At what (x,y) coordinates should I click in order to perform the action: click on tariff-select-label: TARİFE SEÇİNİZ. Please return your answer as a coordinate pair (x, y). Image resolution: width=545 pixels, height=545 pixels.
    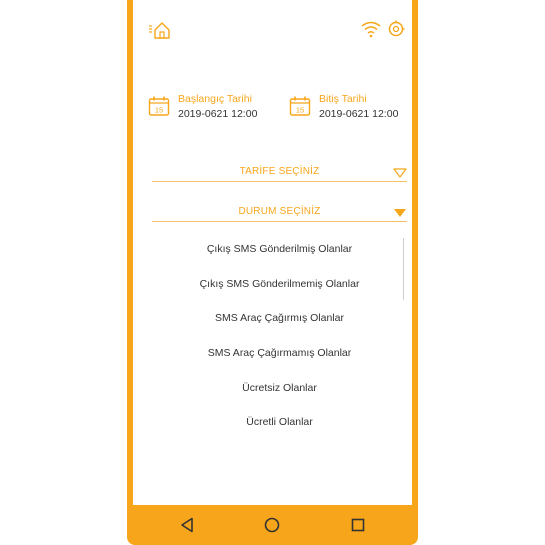
    Looking at the image, I should click on (279, 171).